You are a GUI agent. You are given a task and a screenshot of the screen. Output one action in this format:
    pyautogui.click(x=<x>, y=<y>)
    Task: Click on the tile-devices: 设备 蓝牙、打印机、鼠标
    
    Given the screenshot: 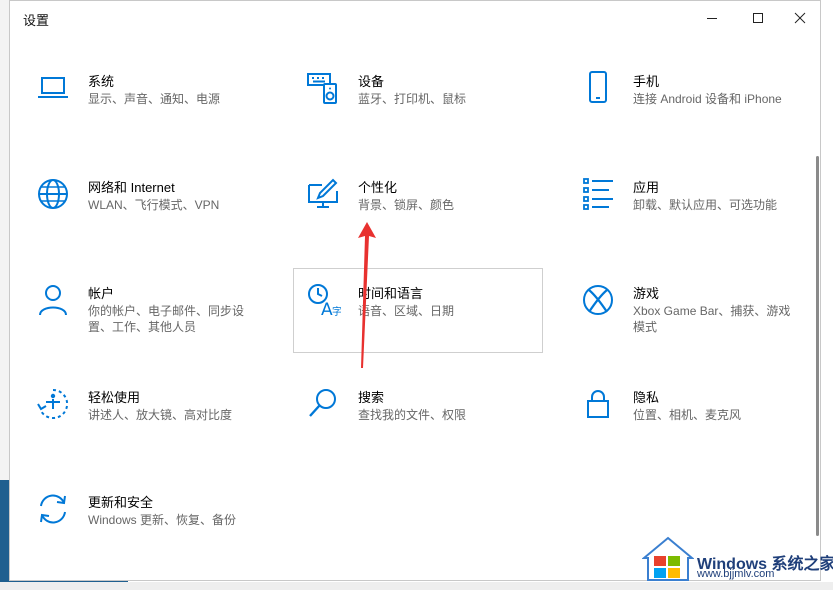 What is the action you would take?
    pyautogui.click(x=405, y=112)
    